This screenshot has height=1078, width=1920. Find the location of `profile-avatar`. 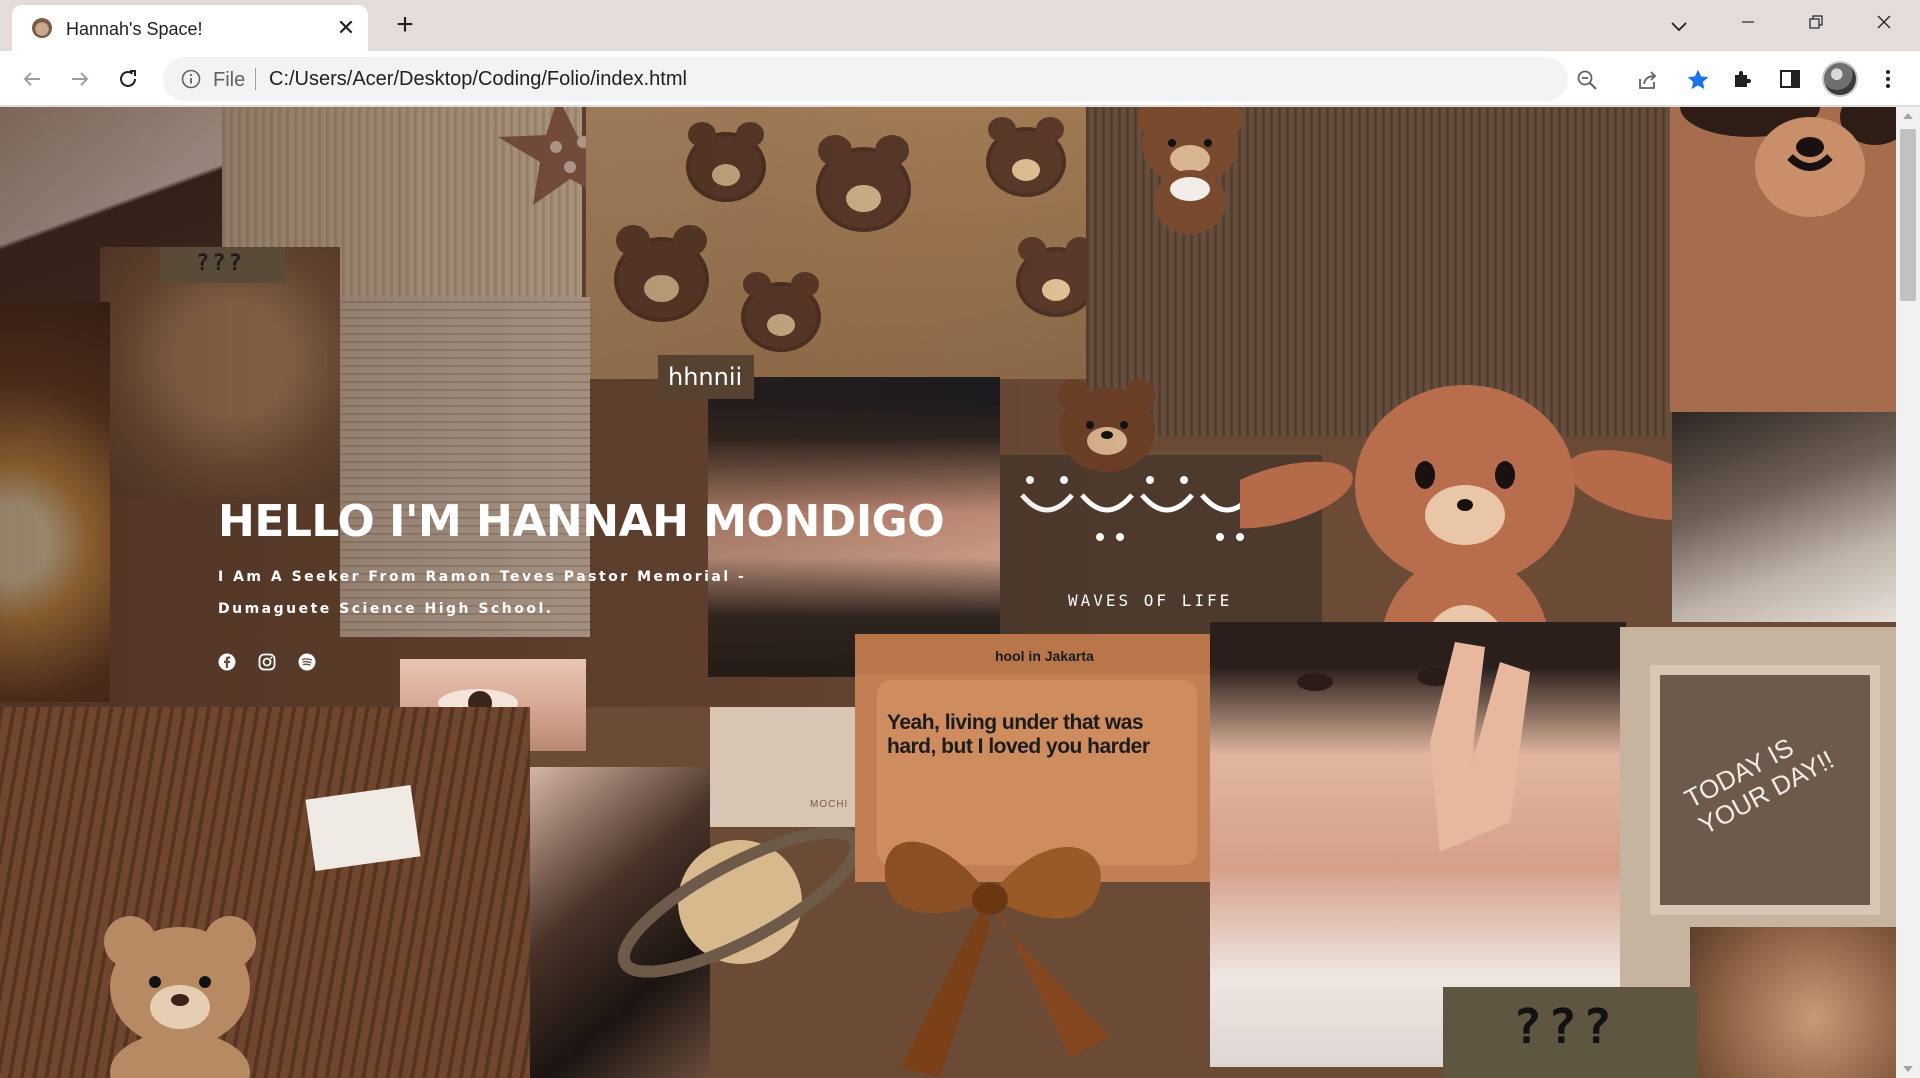

profile-avatar is located at coordinates (1840, 79).